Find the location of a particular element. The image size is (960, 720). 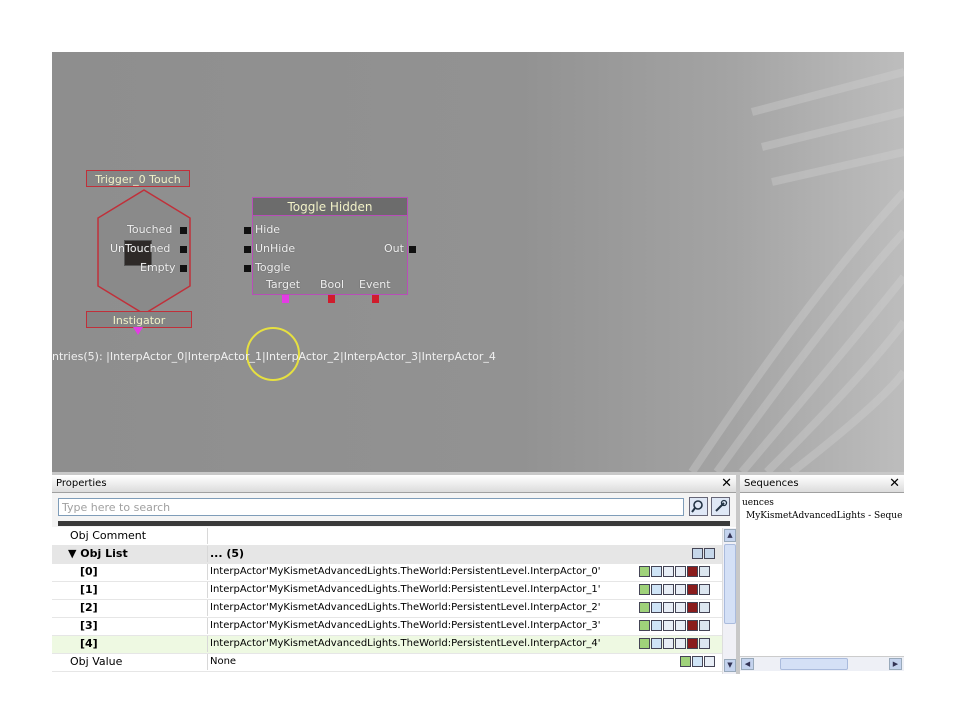

touched-output-connector is located at coordinates (183, 230).